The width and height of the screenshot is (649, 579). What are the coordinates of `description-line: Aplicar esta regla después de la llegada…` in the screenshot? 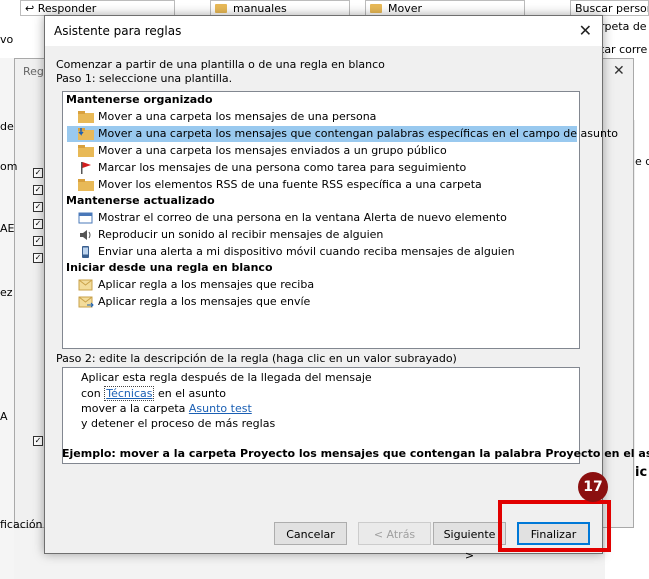 It's located at (226, 377).